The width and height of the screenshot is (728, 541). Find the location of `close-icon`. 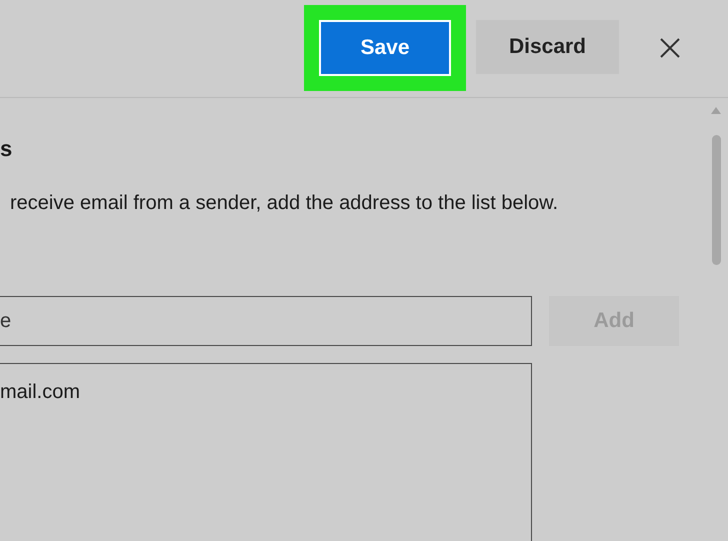

close-icon is located at coordinates (670, 48).